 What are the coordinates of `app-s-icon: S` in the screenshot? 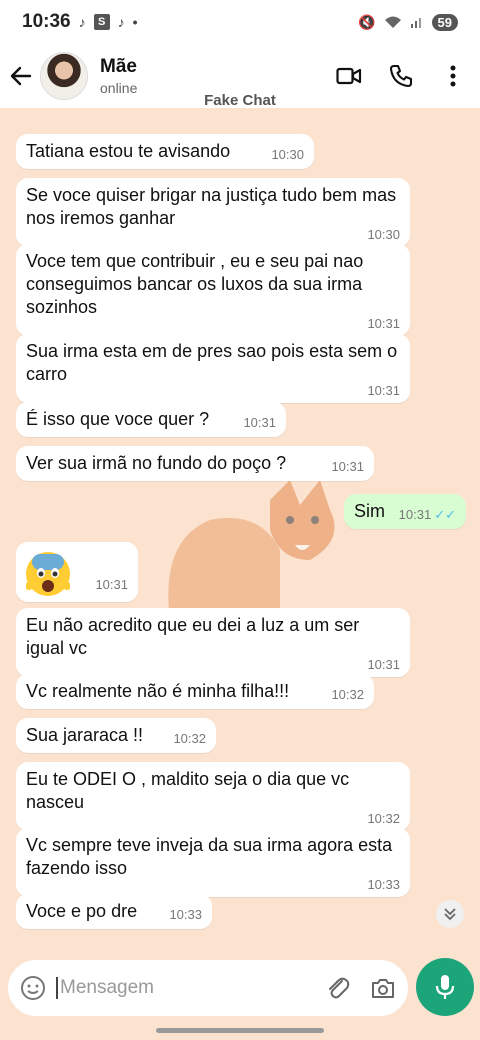 It's located at (101, 22).